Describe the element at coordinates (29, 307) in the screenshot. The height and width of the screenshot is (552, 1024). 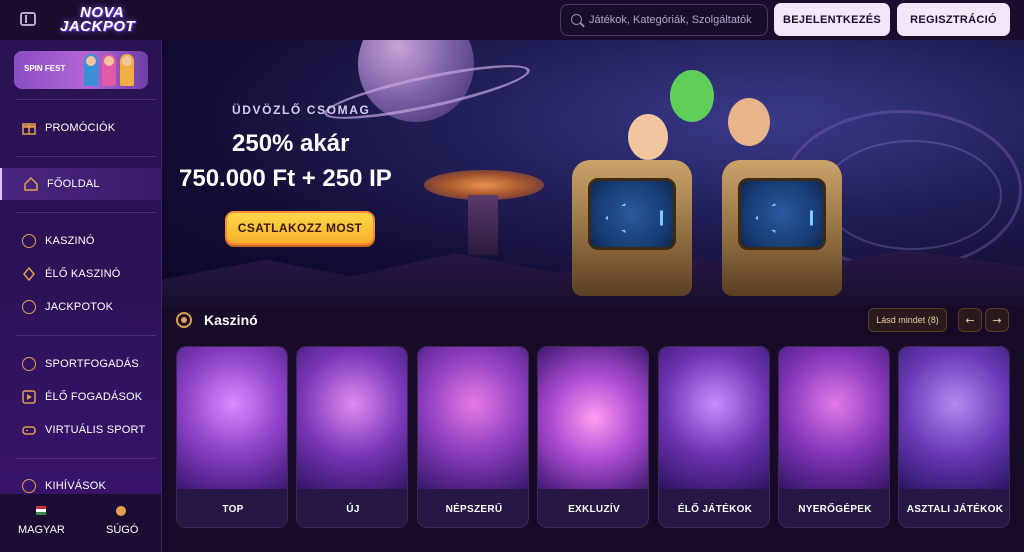
I see `jackpot-icon` at that location.